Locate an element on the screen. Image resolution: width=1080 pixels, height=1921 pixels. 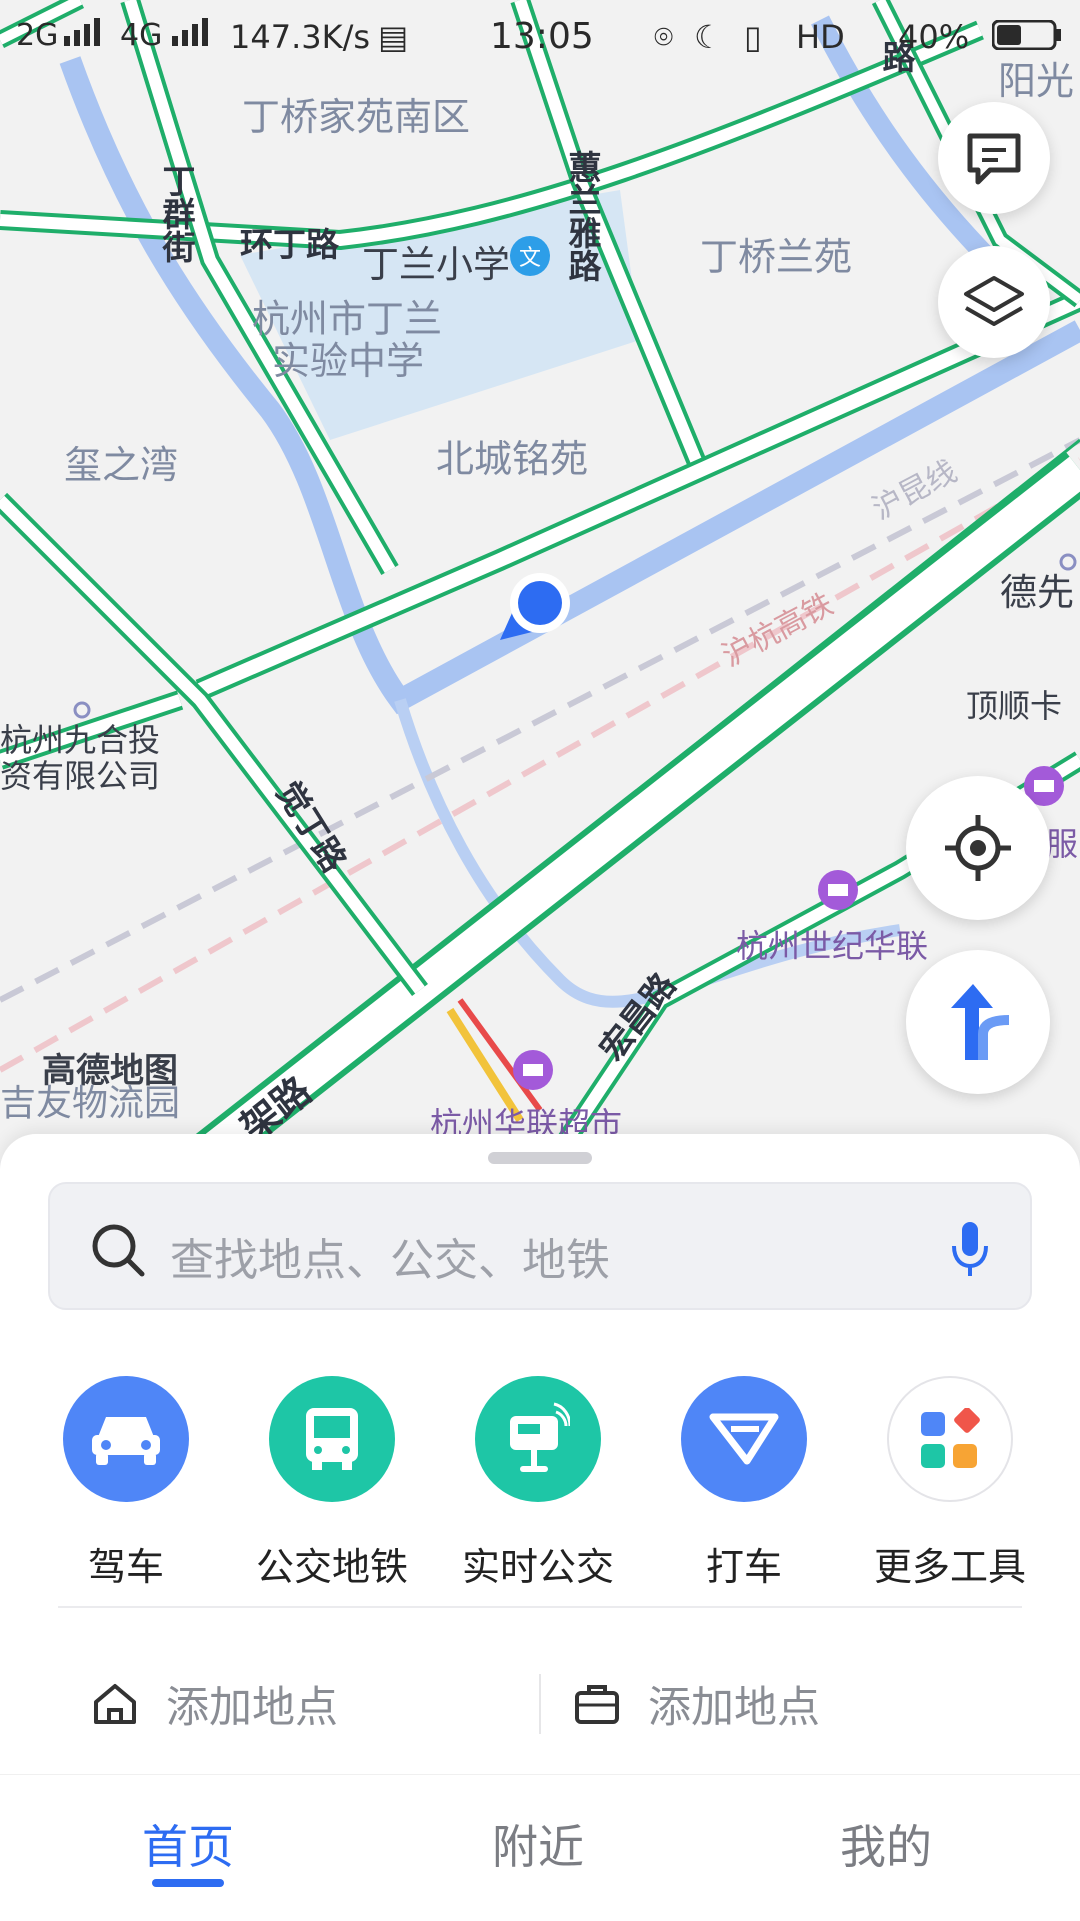
message-icon is located at coordinates (994, 159).